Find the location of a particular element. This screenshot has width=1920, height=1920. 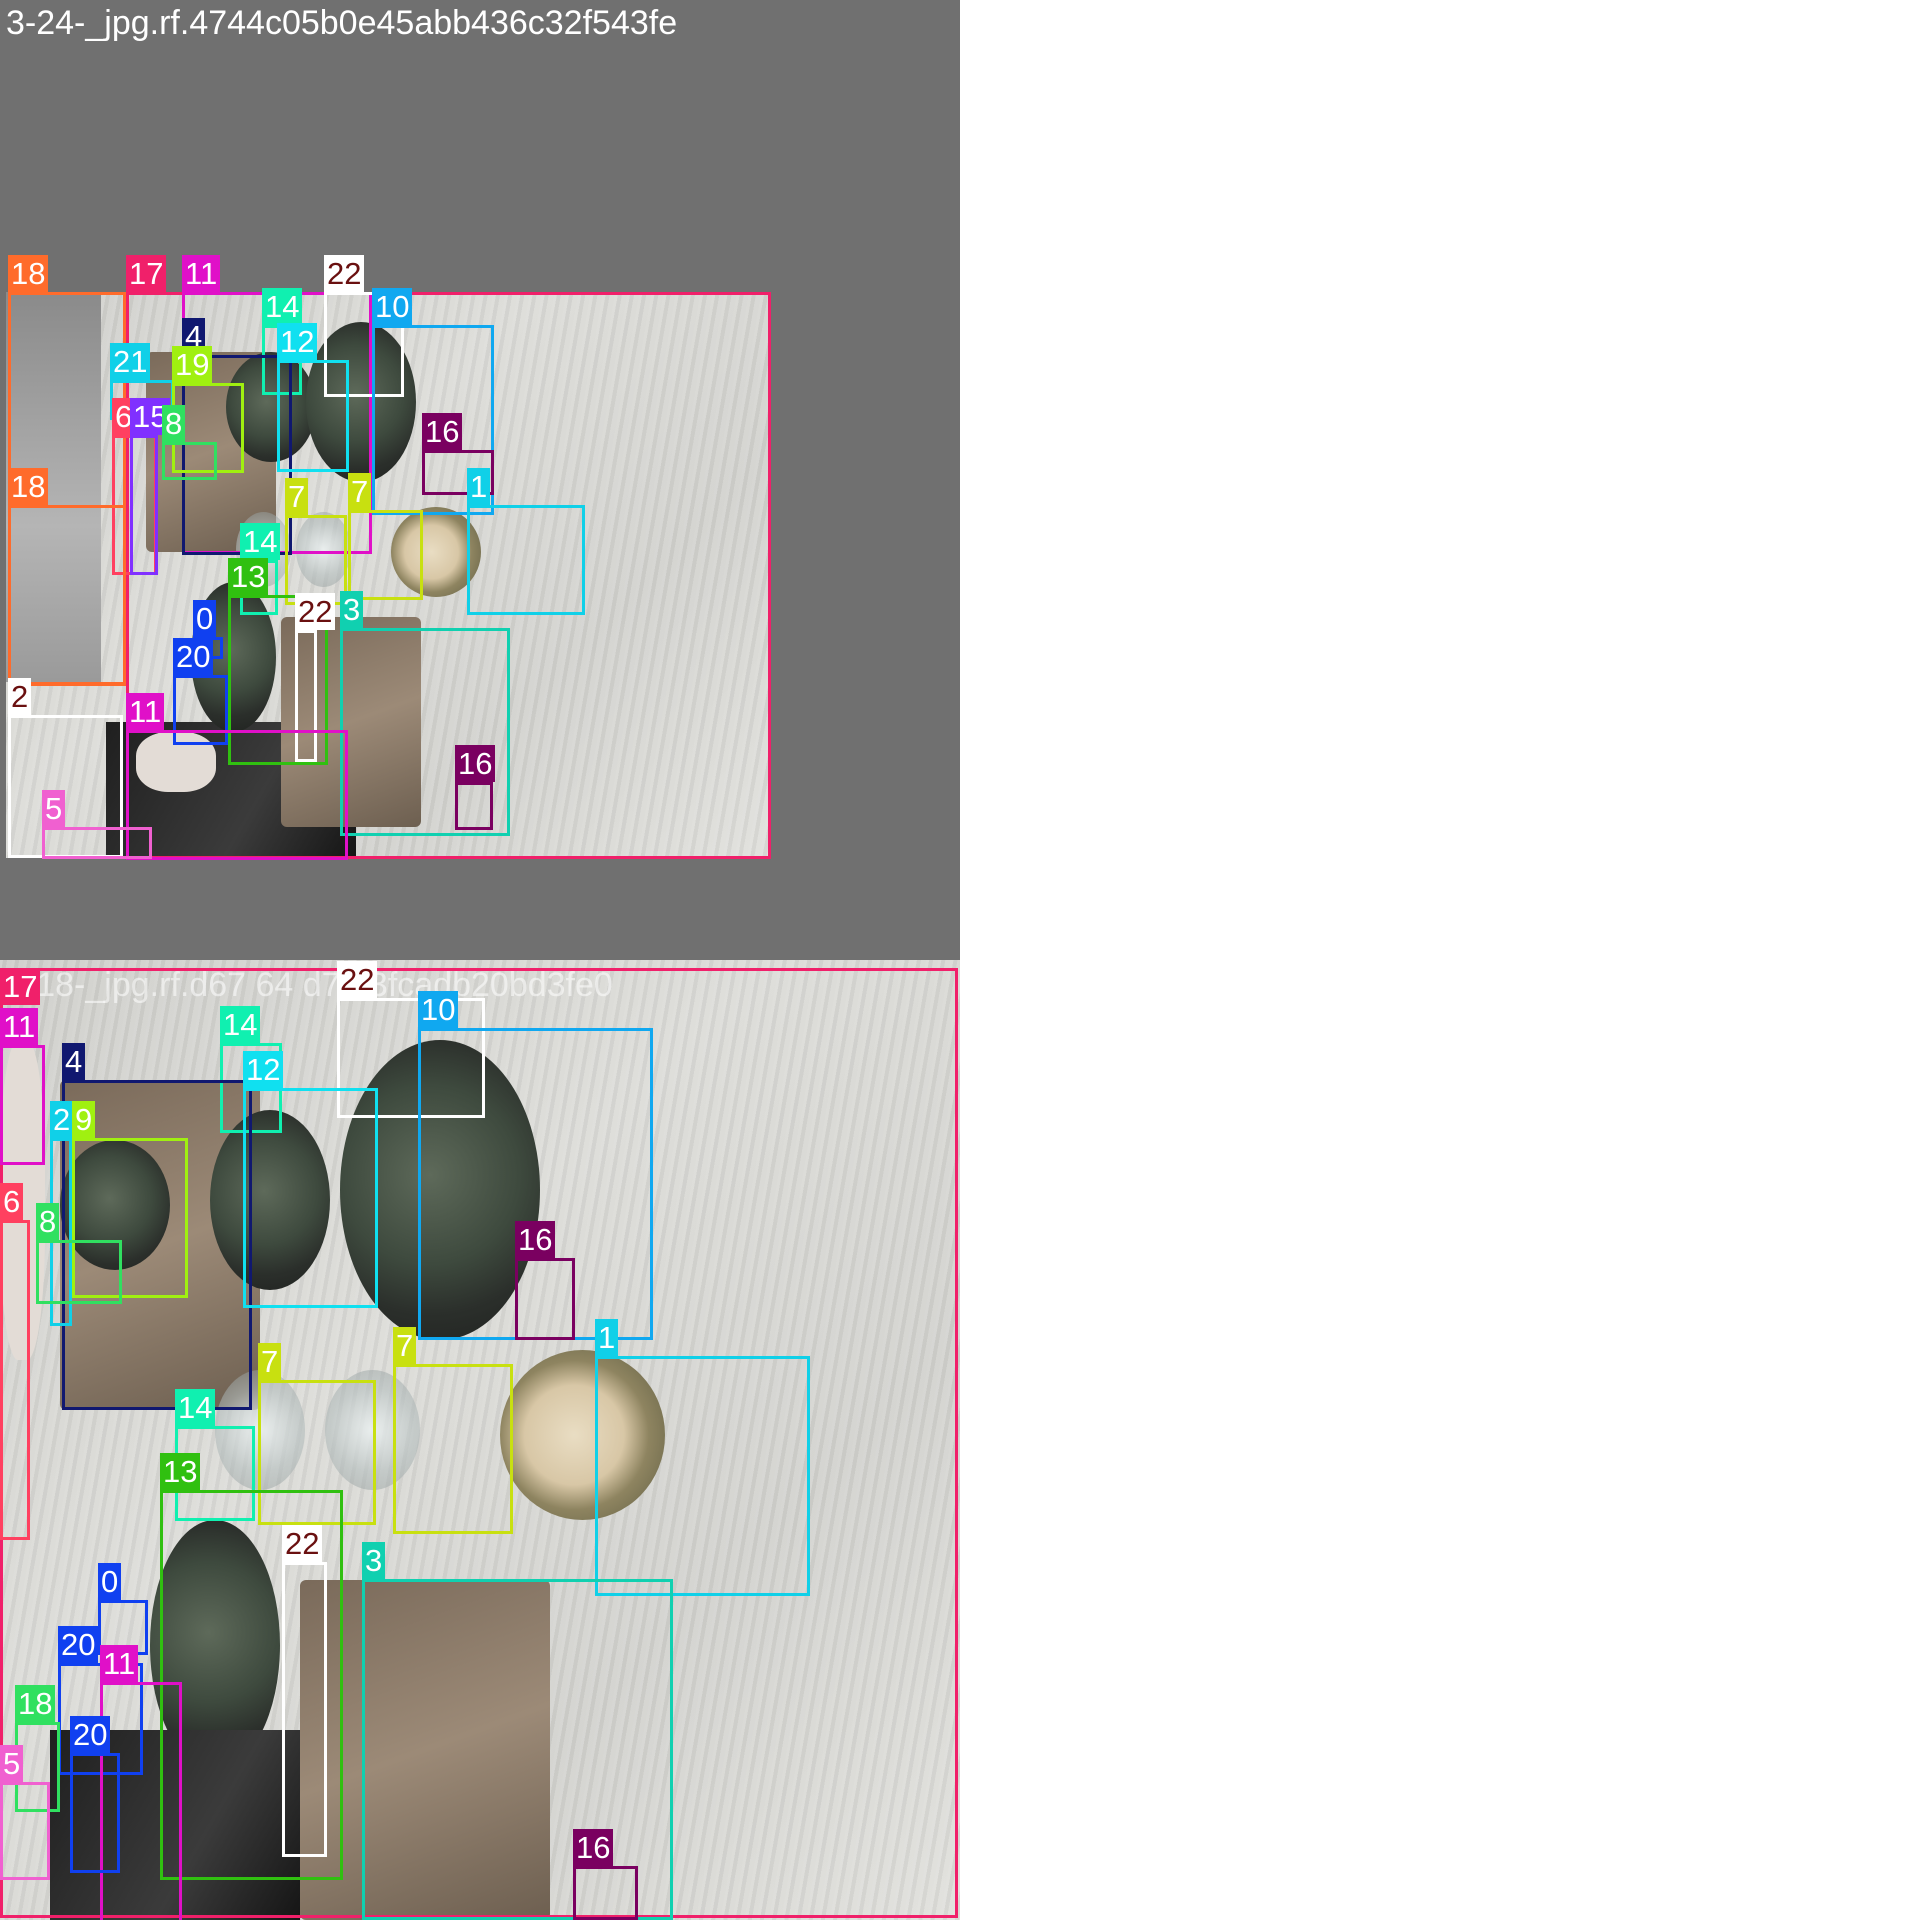

detection-class-label: 4 is located at coordinates (74, 1061).